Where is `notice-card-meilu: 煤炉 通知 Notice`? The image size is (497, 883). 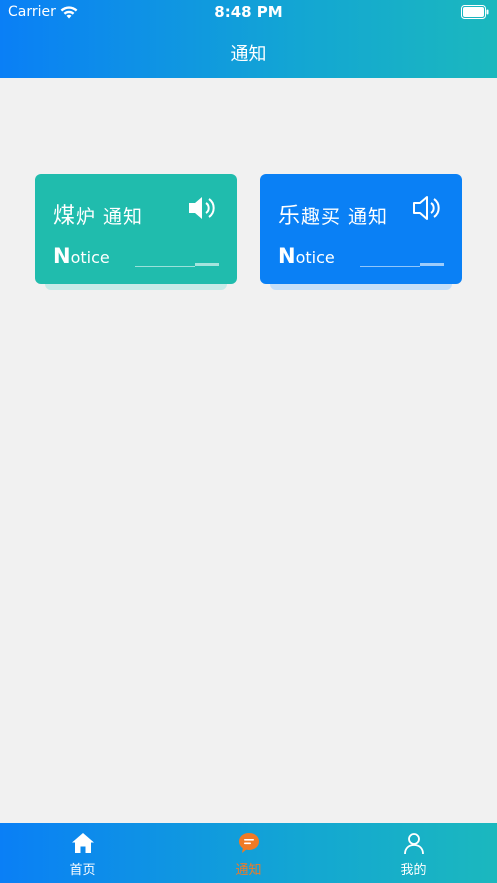 notice-card-meilu: 煤炉 通知 Notice is located at coordinates (136, 233).